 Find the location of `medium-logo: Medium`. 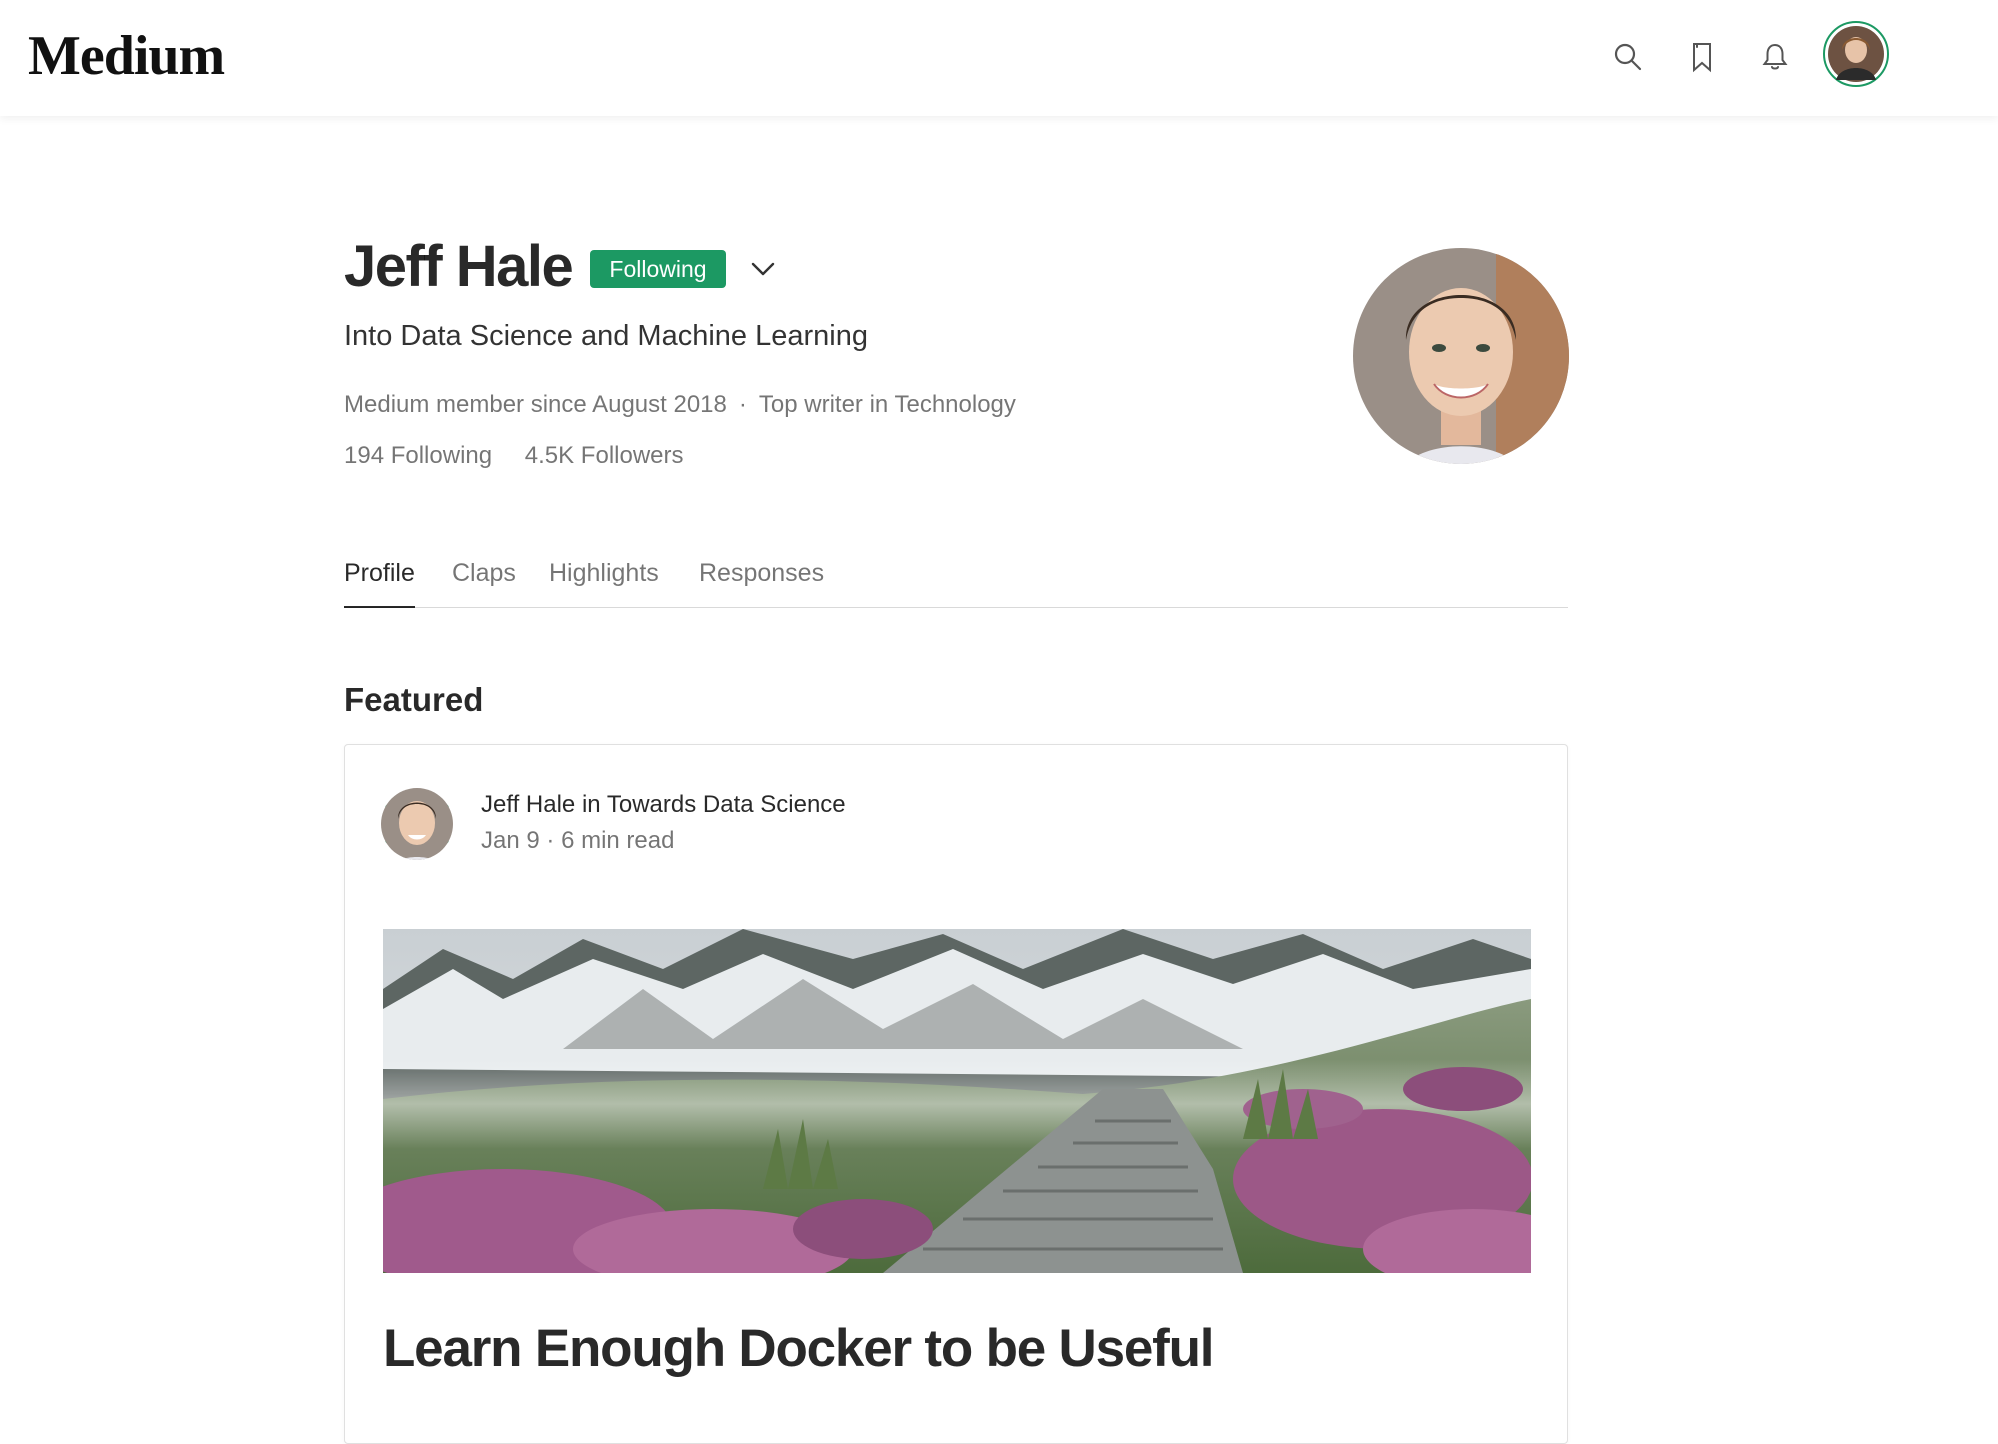

medium-logo: Medium is located at coordinates (126, 56).